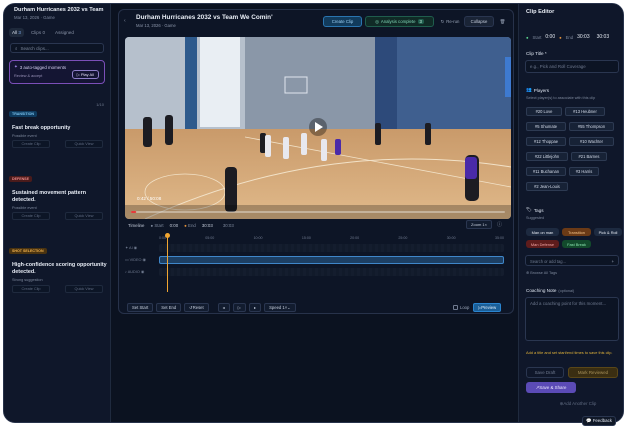 The width and height of the screenshot is (627, 426). Describe the element at coordinates (207, 225) in the screenshot. I see `timeline-end-value: 30:03` at that location.